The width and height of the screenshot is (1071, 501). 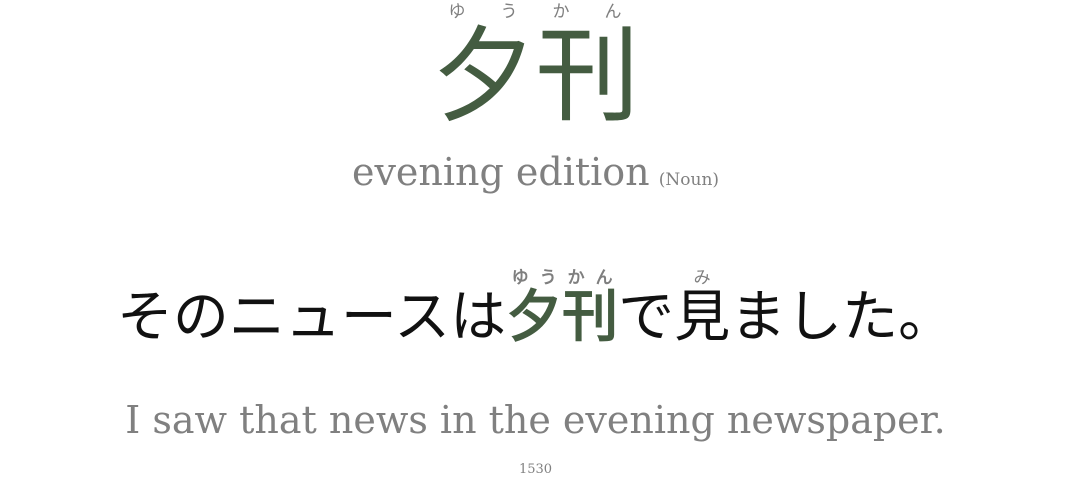 What do you see at coordinates (689, 180) in the screenshot?
I see `part-of-speech: (Noun)` at bounding box center [689, 180].